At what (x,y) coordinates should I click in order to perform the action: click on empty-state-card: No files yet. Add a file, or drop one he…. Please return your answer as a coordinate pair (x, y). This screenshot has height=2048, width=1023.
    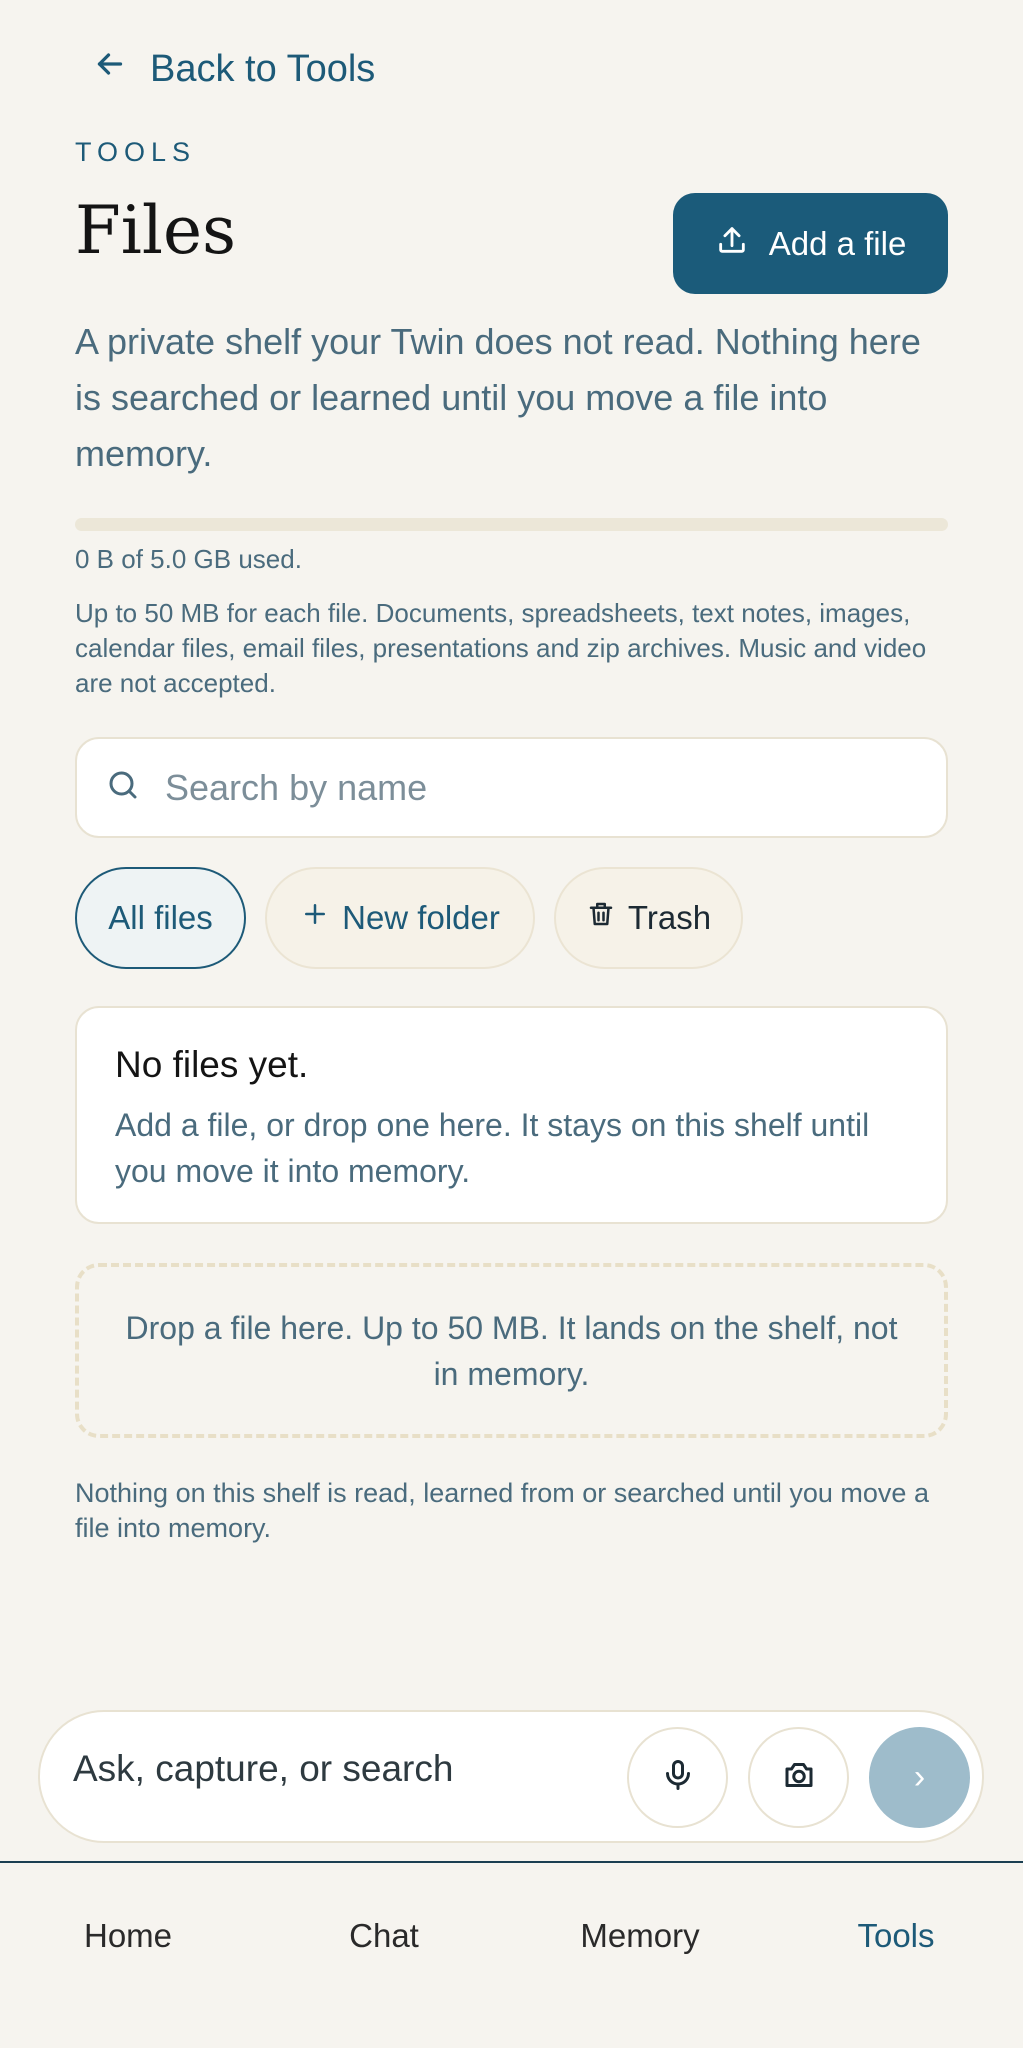
    Looking at the image, I should click on (511, 1115).